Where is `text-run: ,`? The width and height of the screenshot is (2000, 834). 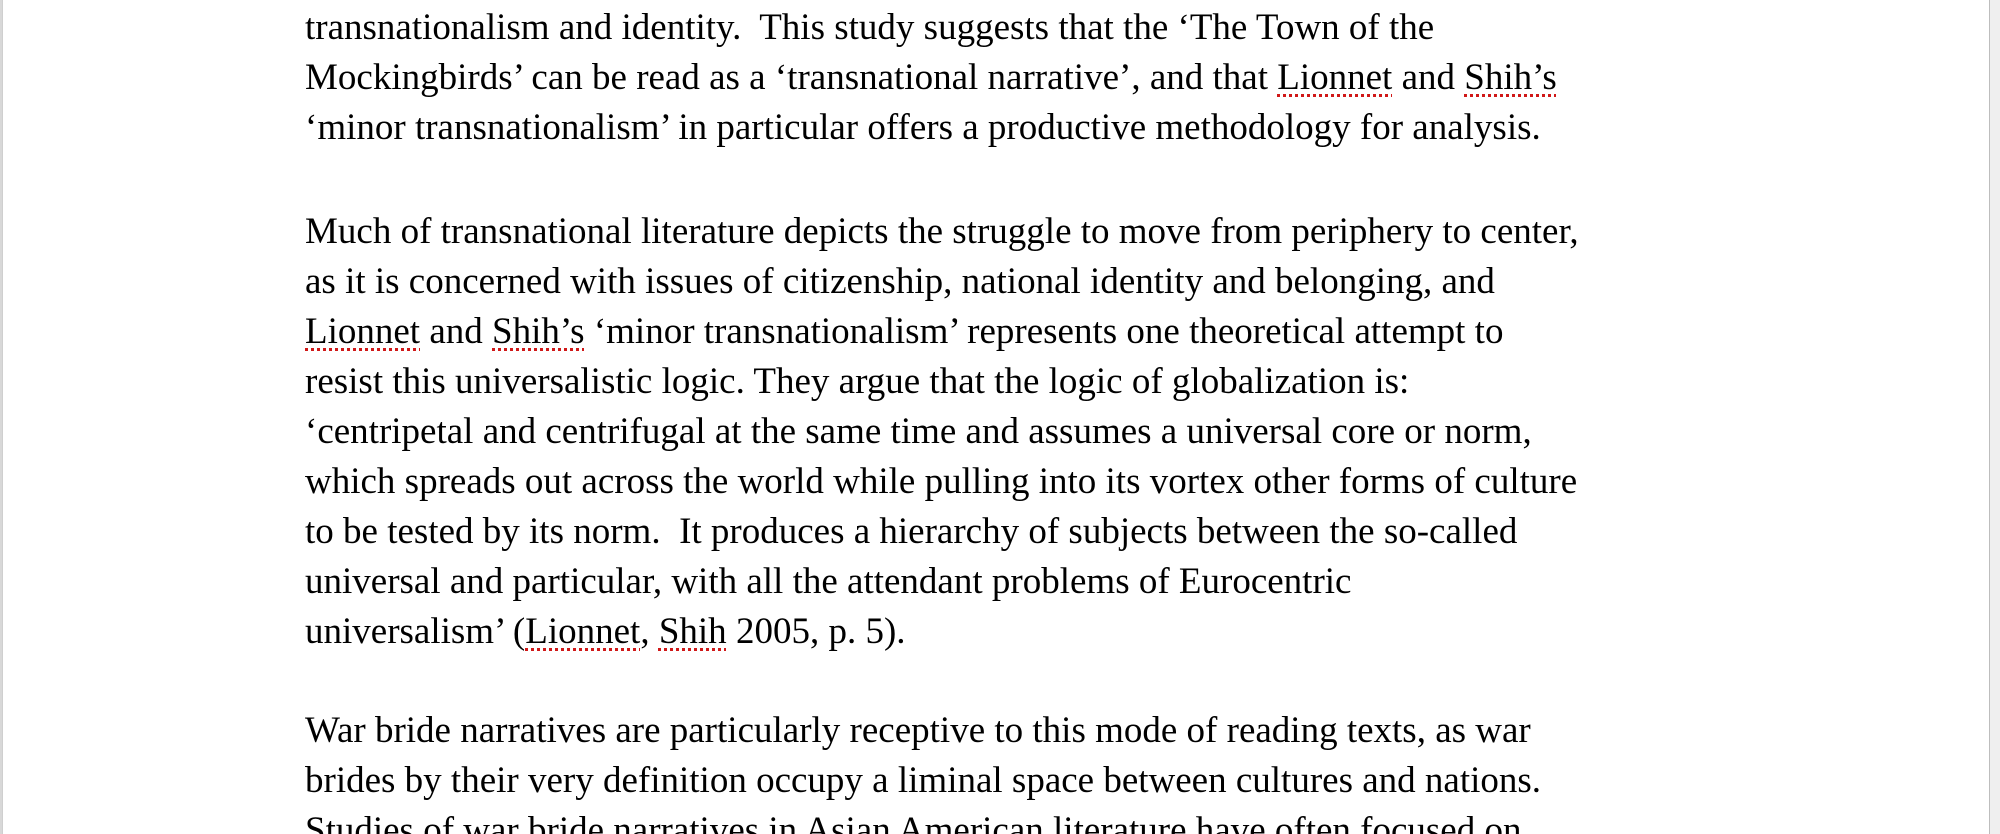
text-run: , is located at coordinates (649, 631).